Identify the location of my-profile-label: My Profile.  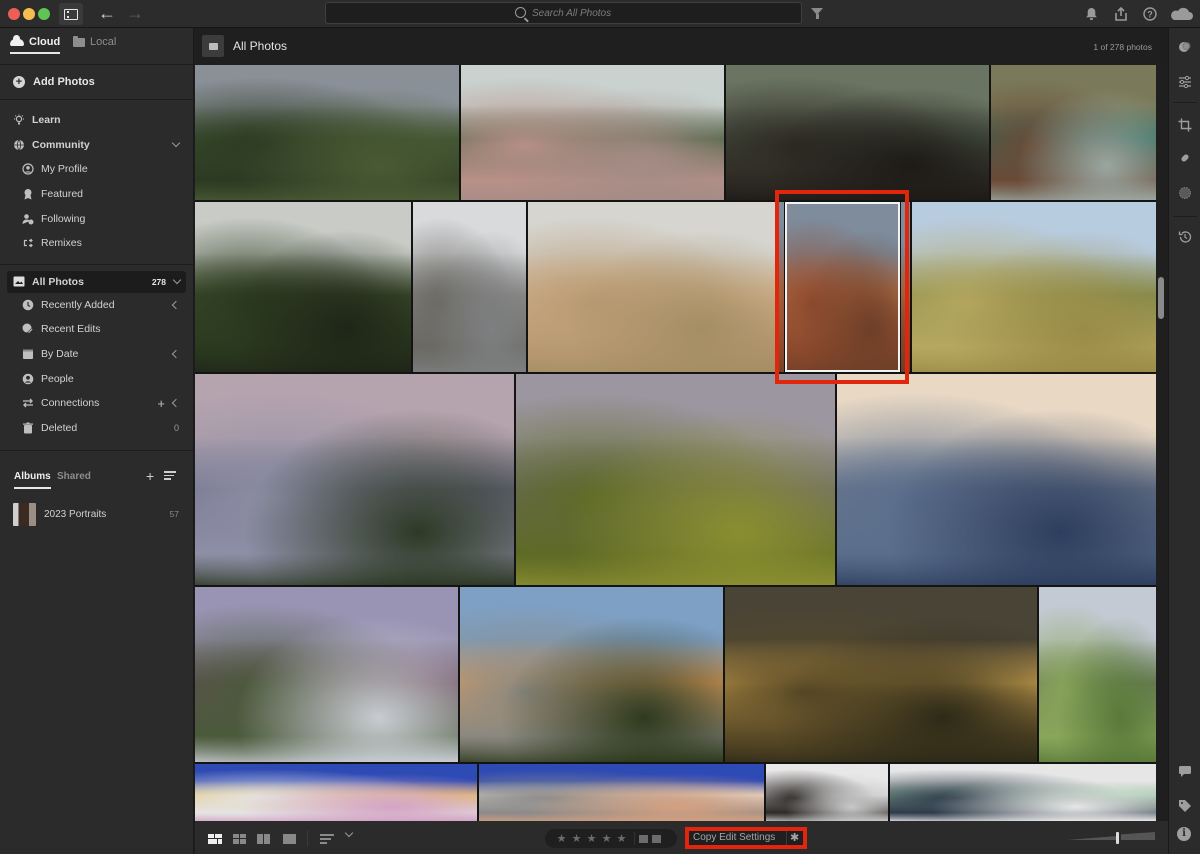
(64, 169).